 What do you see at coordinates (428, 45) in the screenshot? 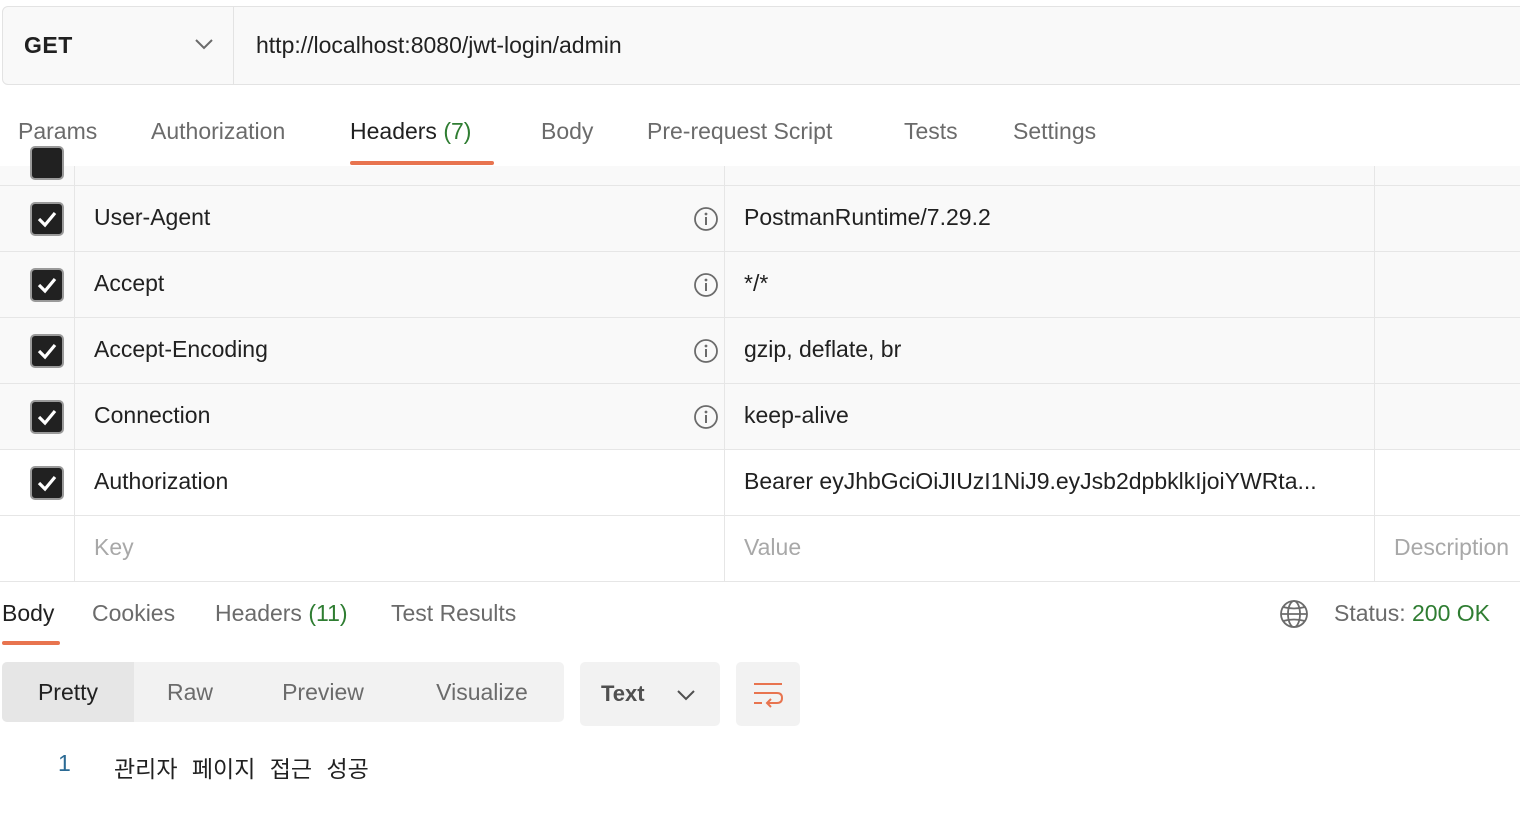
I see `url-input: http://localhost:8080/jwt-login/admin` at bounding box center [428, 45].